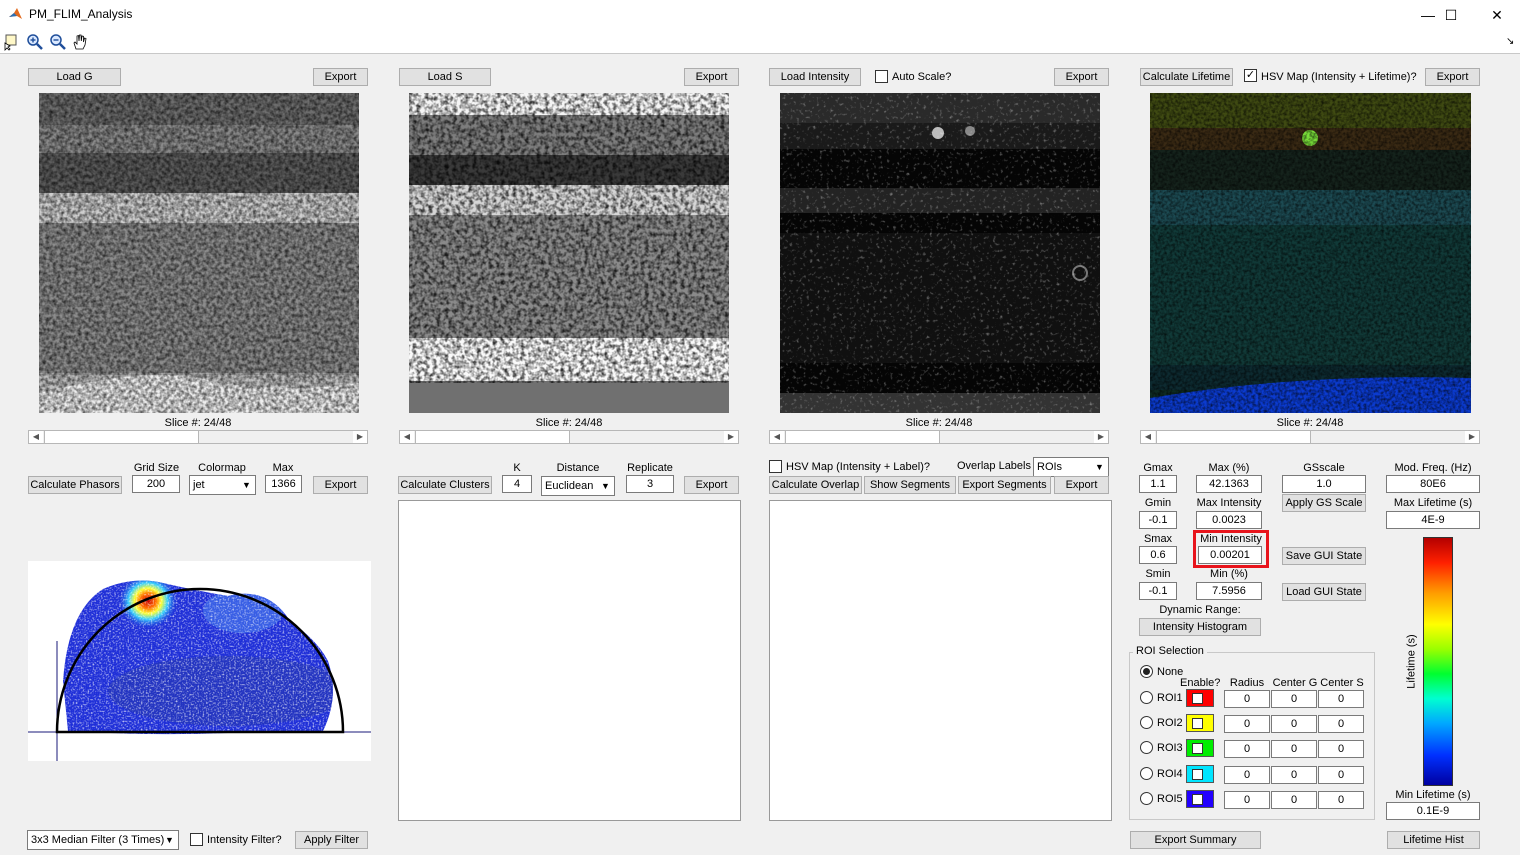  What do you see at coordinates (815, 77) in the screenshot?
I see `load-intensity-button: Load Intensity` at bounding box center [815, 77].